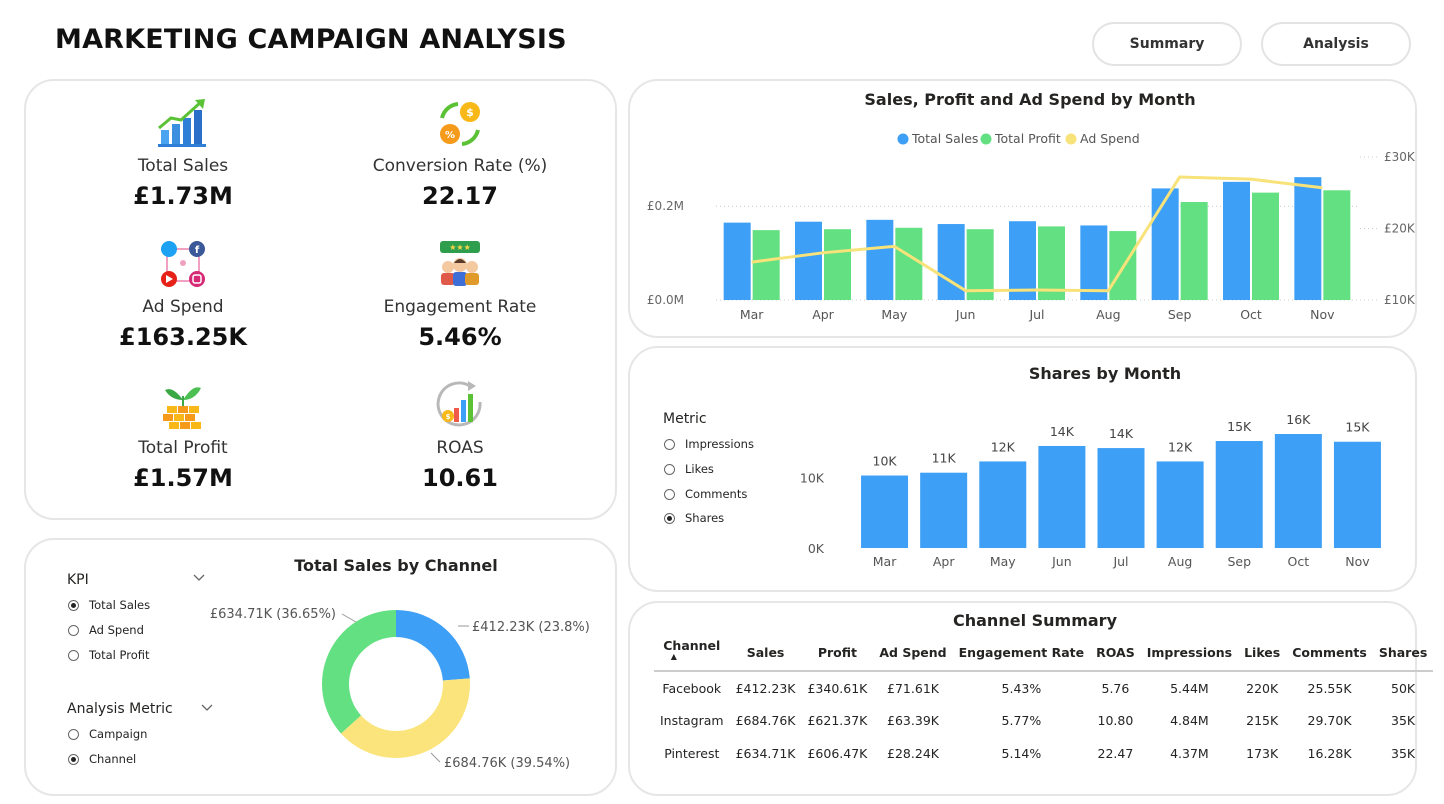 Image resolution: width=1444 pixels, height=804 pixels. I want to click on column-header-profit: Profit, so click(837, 653).